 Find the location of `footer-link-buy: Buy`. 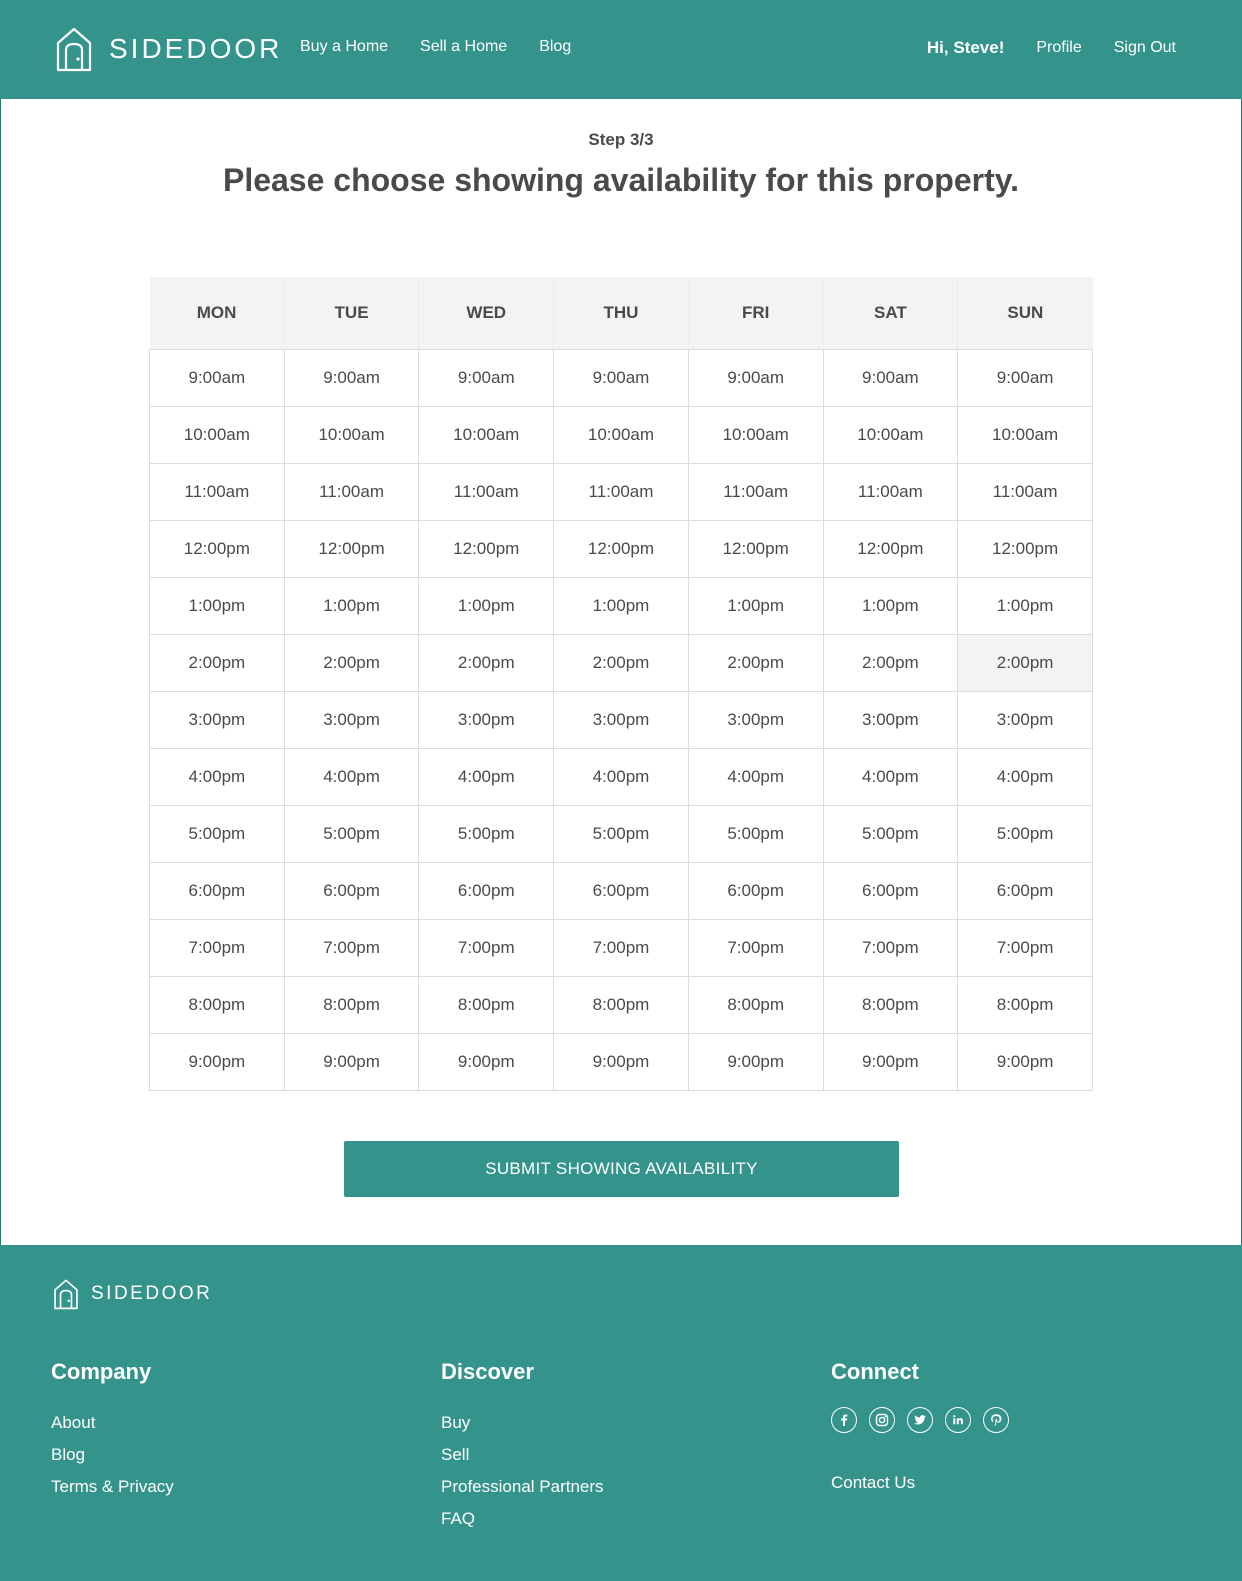

footer-link-buy: Buy is located at coordinates (522, 1423).